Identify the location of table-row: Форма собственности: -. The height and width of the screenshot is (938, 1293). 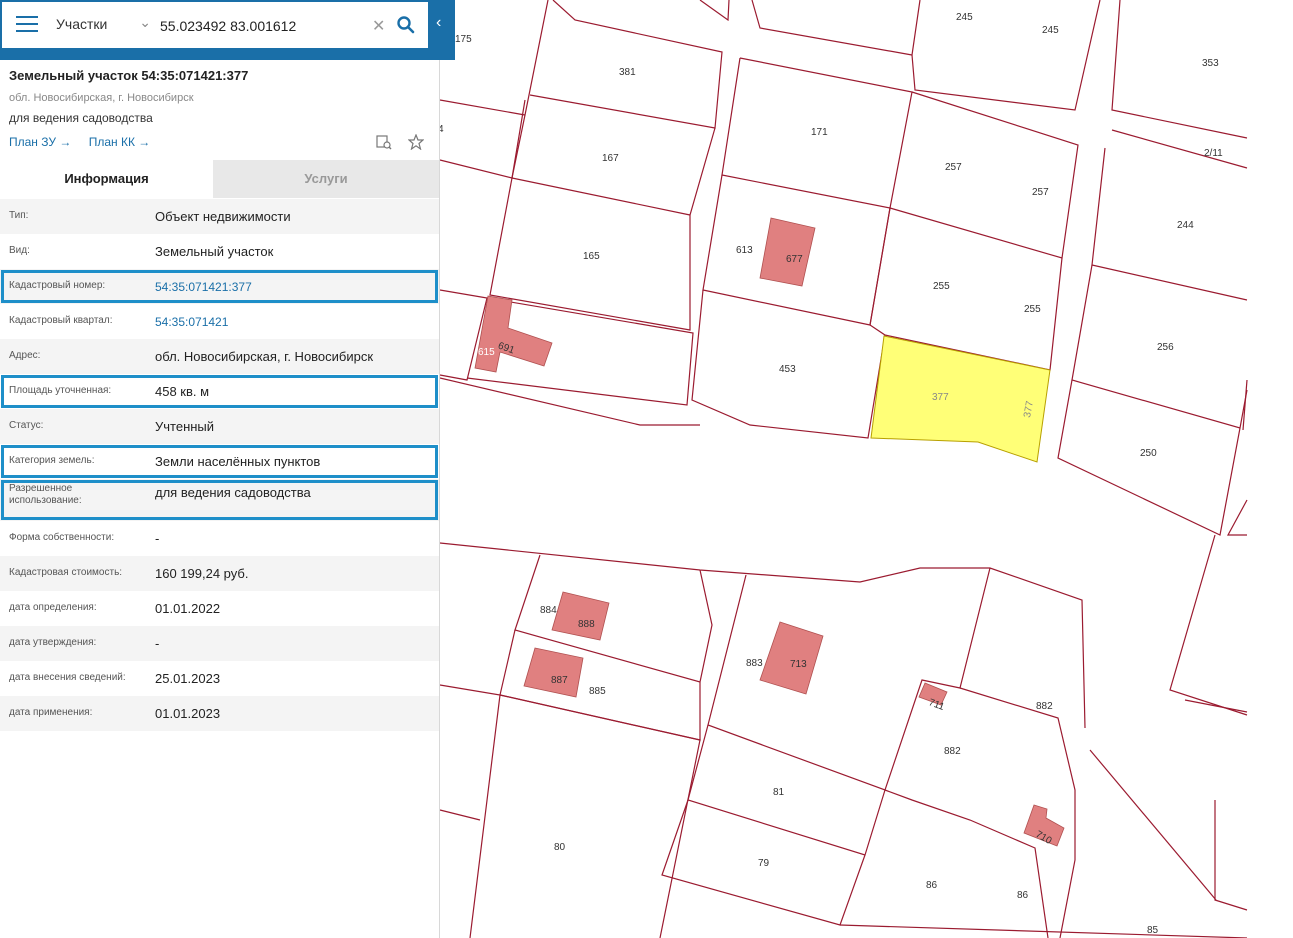
(219, 538).